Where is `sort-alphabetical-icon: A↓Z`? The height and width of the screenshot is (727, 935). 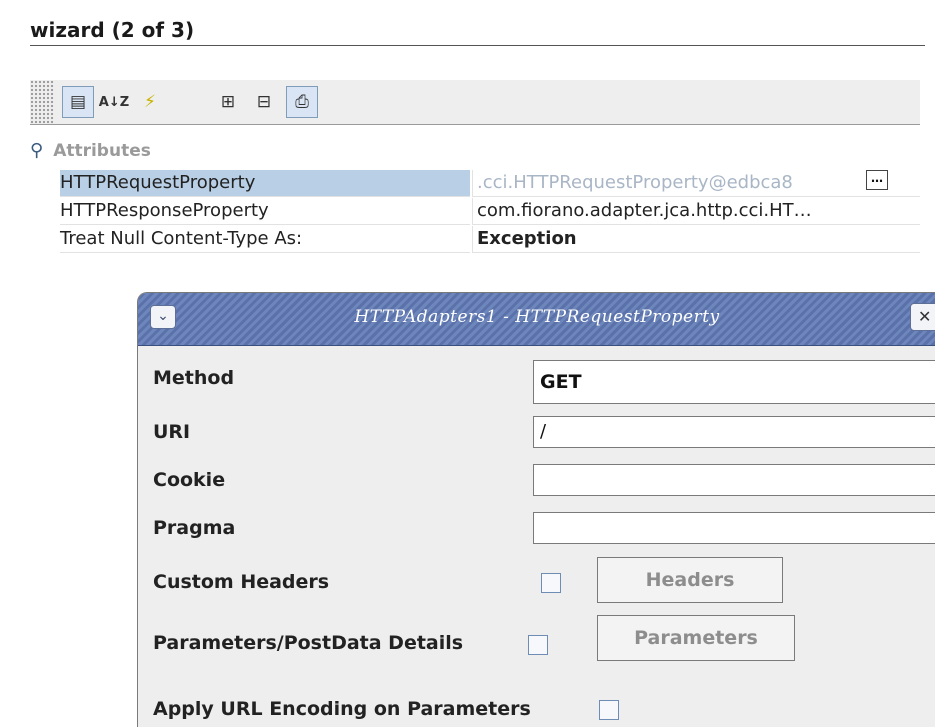 sort-alphabetical-icon: A↓Z is located at coordinates (114, 102).